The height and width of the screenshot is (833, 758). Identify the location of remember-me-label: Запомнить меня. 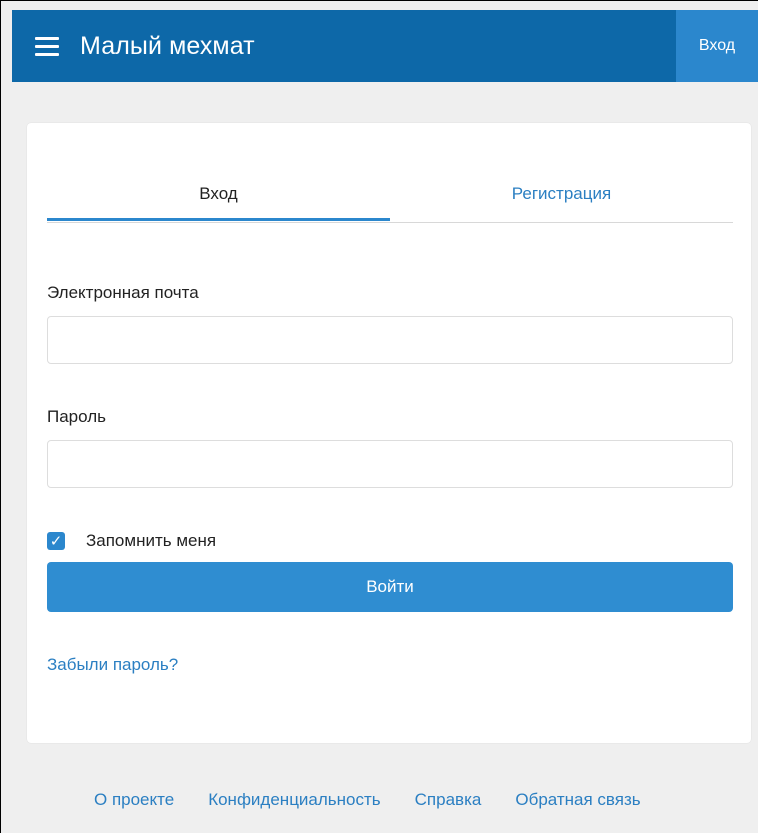
(151, 541).